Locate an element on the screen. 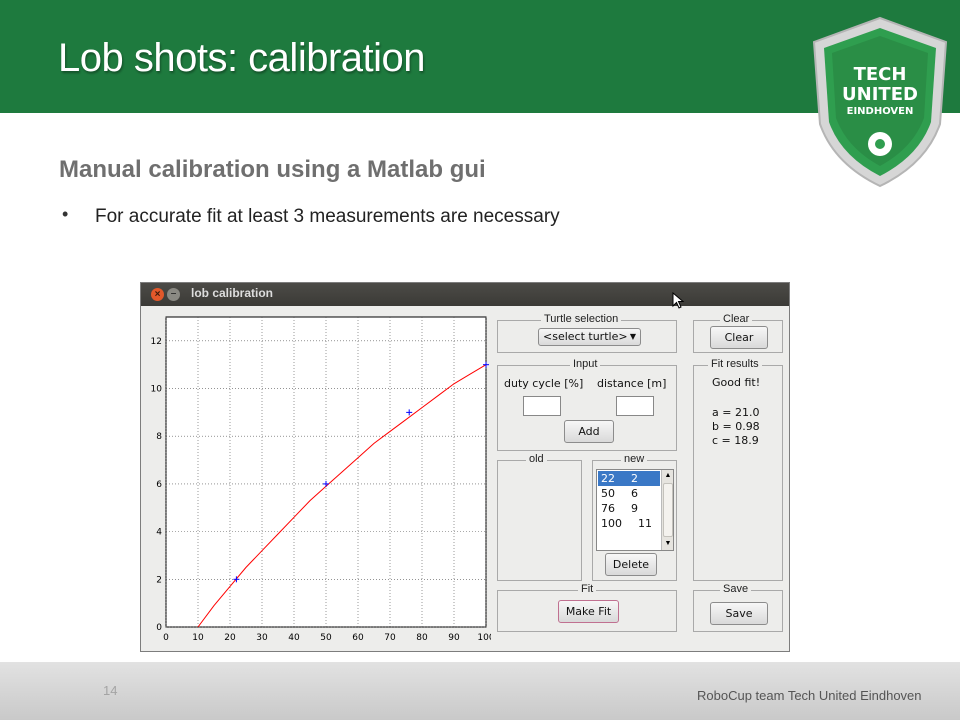 This screenshot has height=720, width=960. fit-results-title: Fit results is located at coordinates (735, 364).